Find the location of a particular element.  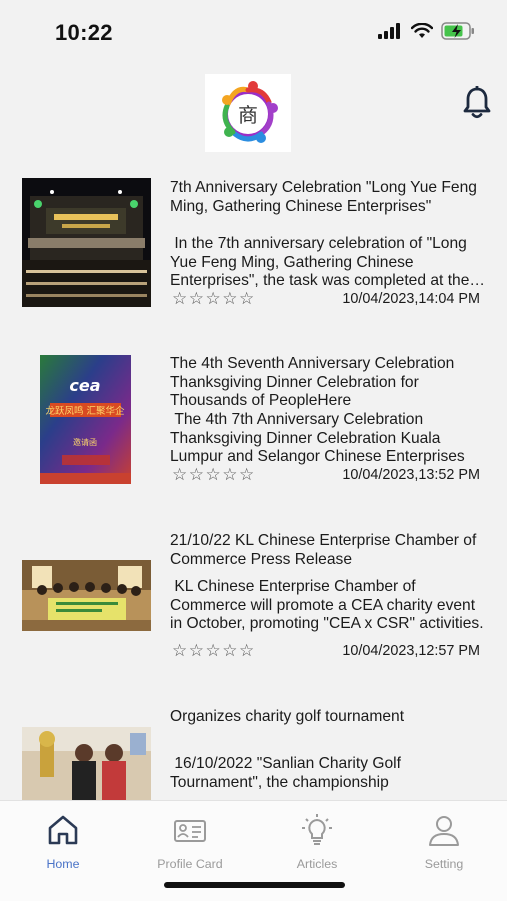

tab-articles: Articles is located at coordinates (317, 842).